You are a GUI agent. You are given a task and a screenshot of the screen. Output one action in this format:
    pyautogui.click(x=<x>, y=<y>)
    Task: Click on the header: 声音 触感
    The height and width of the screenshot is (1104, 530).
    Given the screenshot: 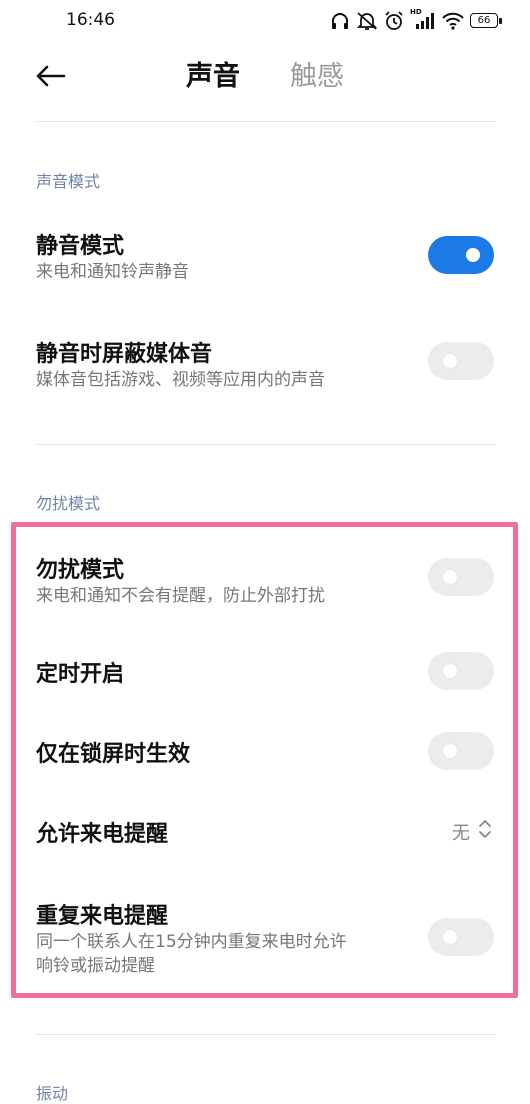 What is the action you would take?
    pyautogui.click(x=265, y=80)
    